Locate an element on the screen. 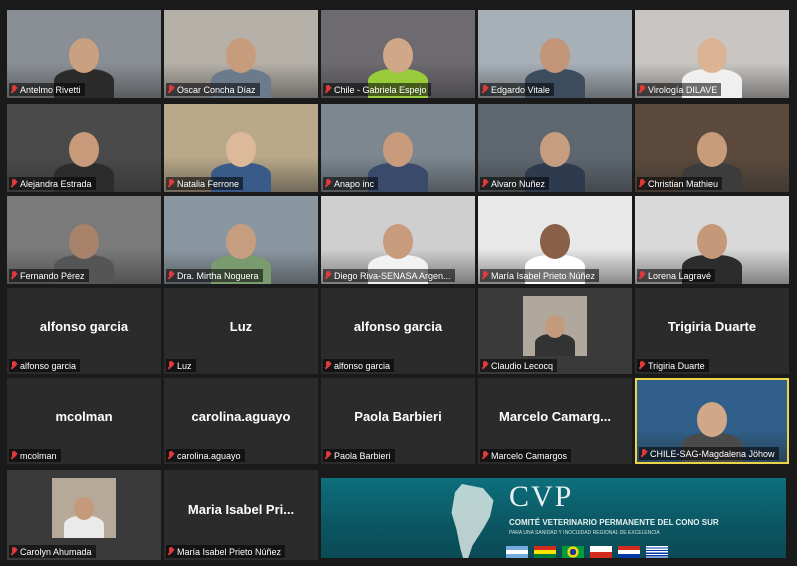 This screenshot has width=797, height=566. participant-tile: Oscar Concha Díaz is located at coordinates (241, 54).